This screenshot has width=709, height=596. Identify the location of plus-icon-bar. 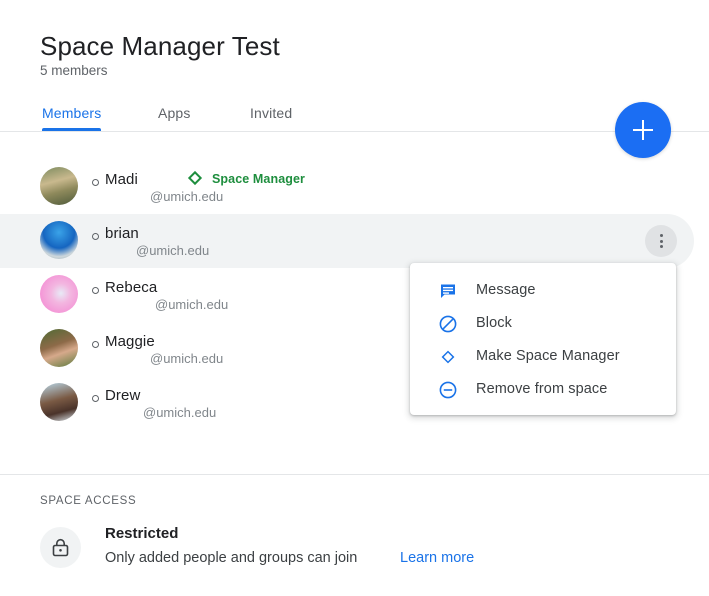
(643, 130).